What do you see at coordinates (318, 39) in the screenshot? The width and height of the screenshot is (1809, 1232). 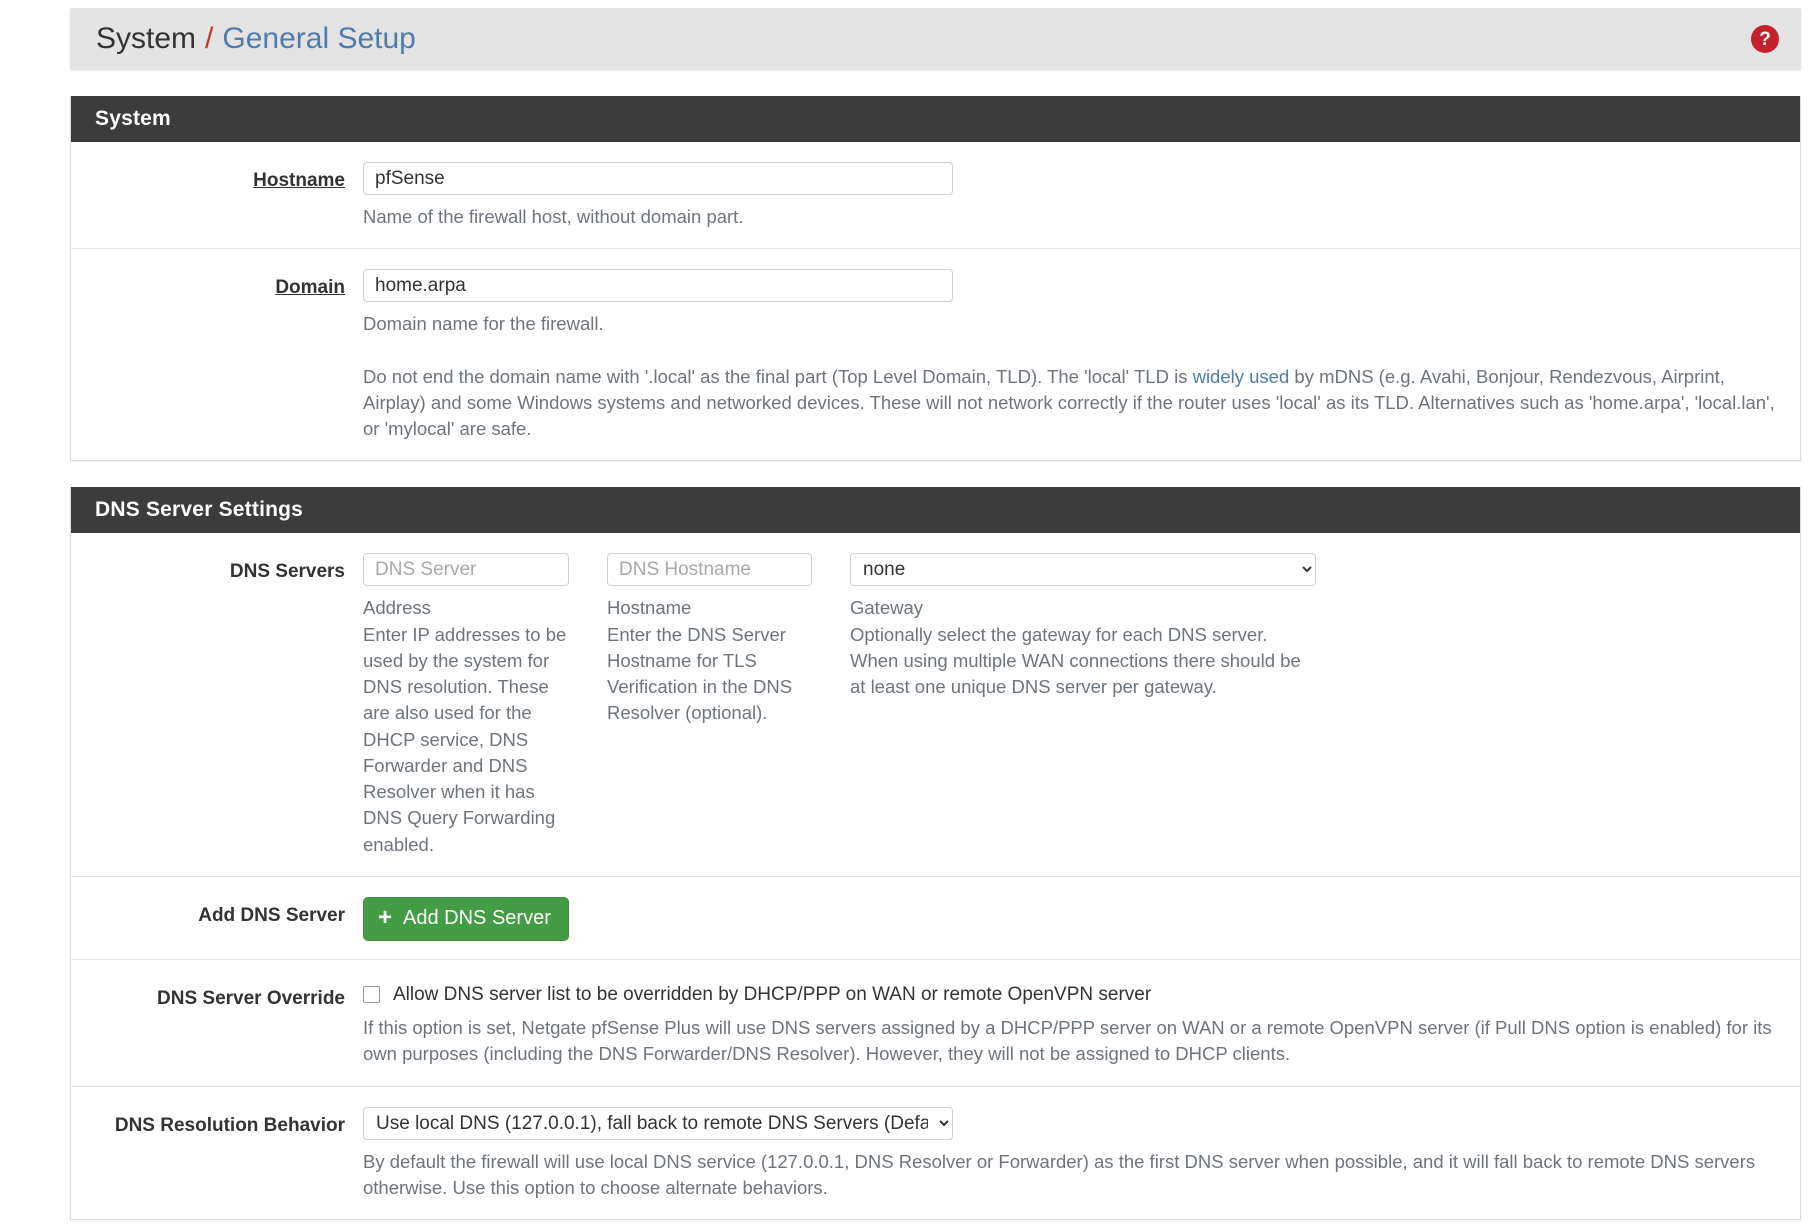 I see `breadcrumb-current-page: General Setup` at bounding box center [318, 39].